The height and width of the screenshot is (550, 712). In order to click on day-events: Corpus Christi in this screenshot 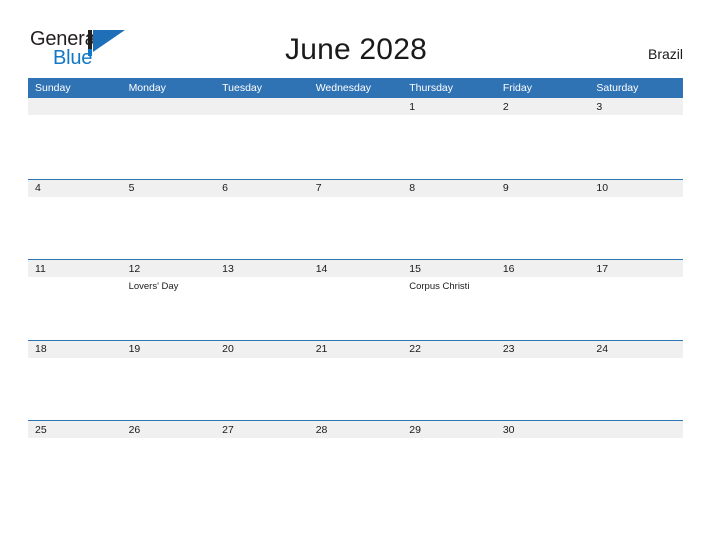, I will do `click(449, 285)`.